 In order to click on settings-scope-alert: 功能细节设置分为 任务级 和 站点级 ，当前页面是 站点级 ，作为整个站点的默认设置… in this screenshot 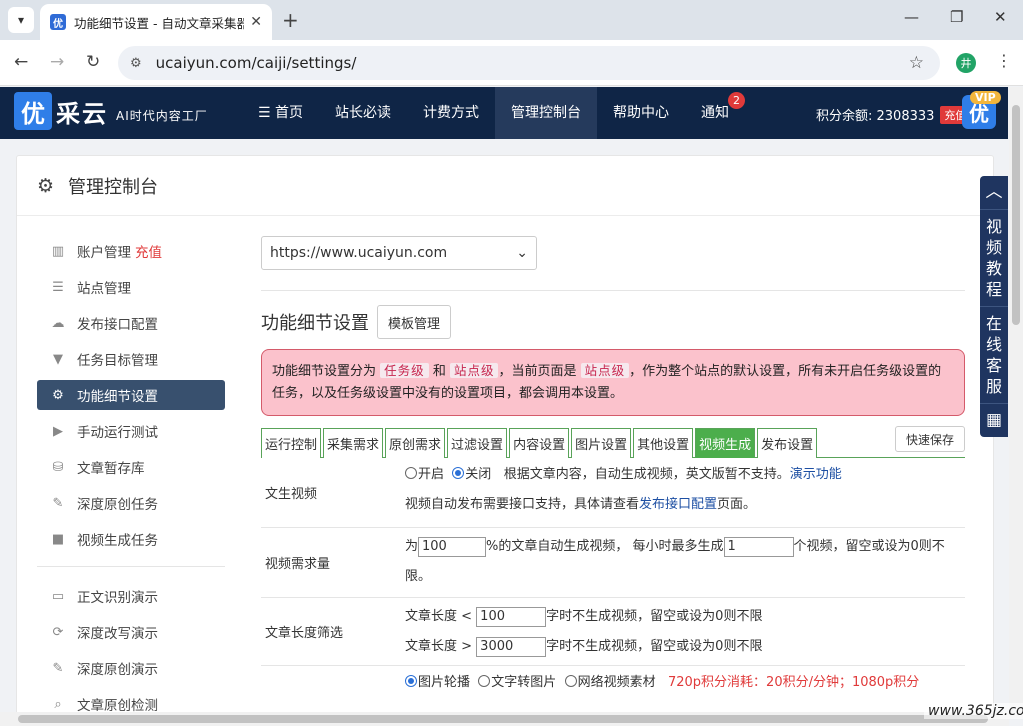, I will do `click(613, 382)`.